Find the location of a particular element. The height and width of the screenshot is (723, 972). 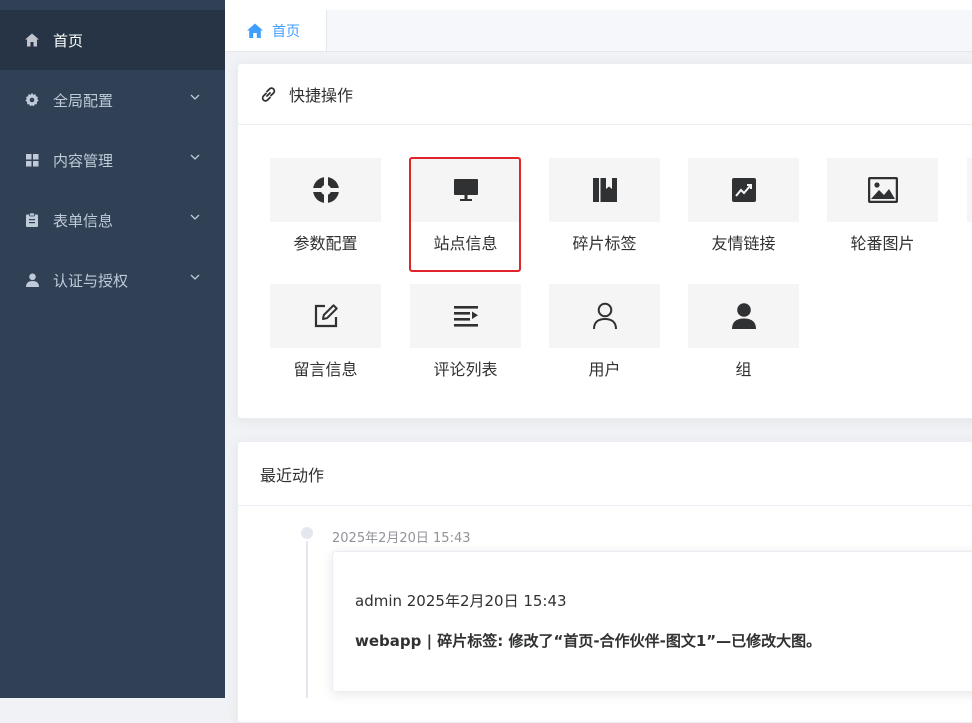

timeline-line is located at coordinates (307, 619).